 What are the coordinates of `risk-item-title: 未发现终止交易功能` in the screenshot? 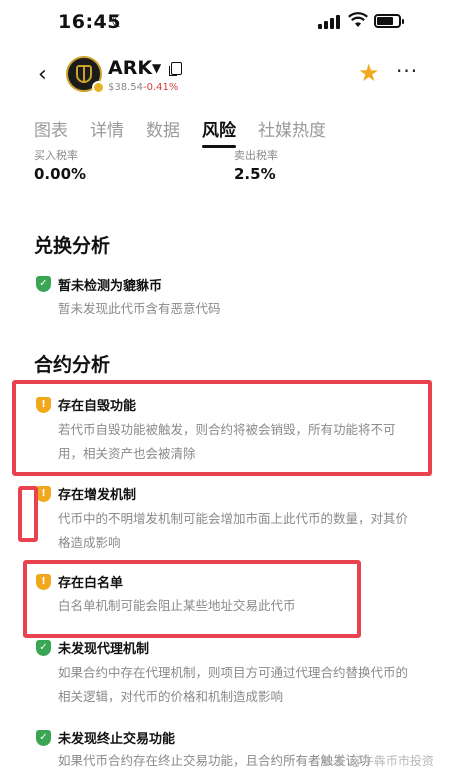 It's located at (117, 739).